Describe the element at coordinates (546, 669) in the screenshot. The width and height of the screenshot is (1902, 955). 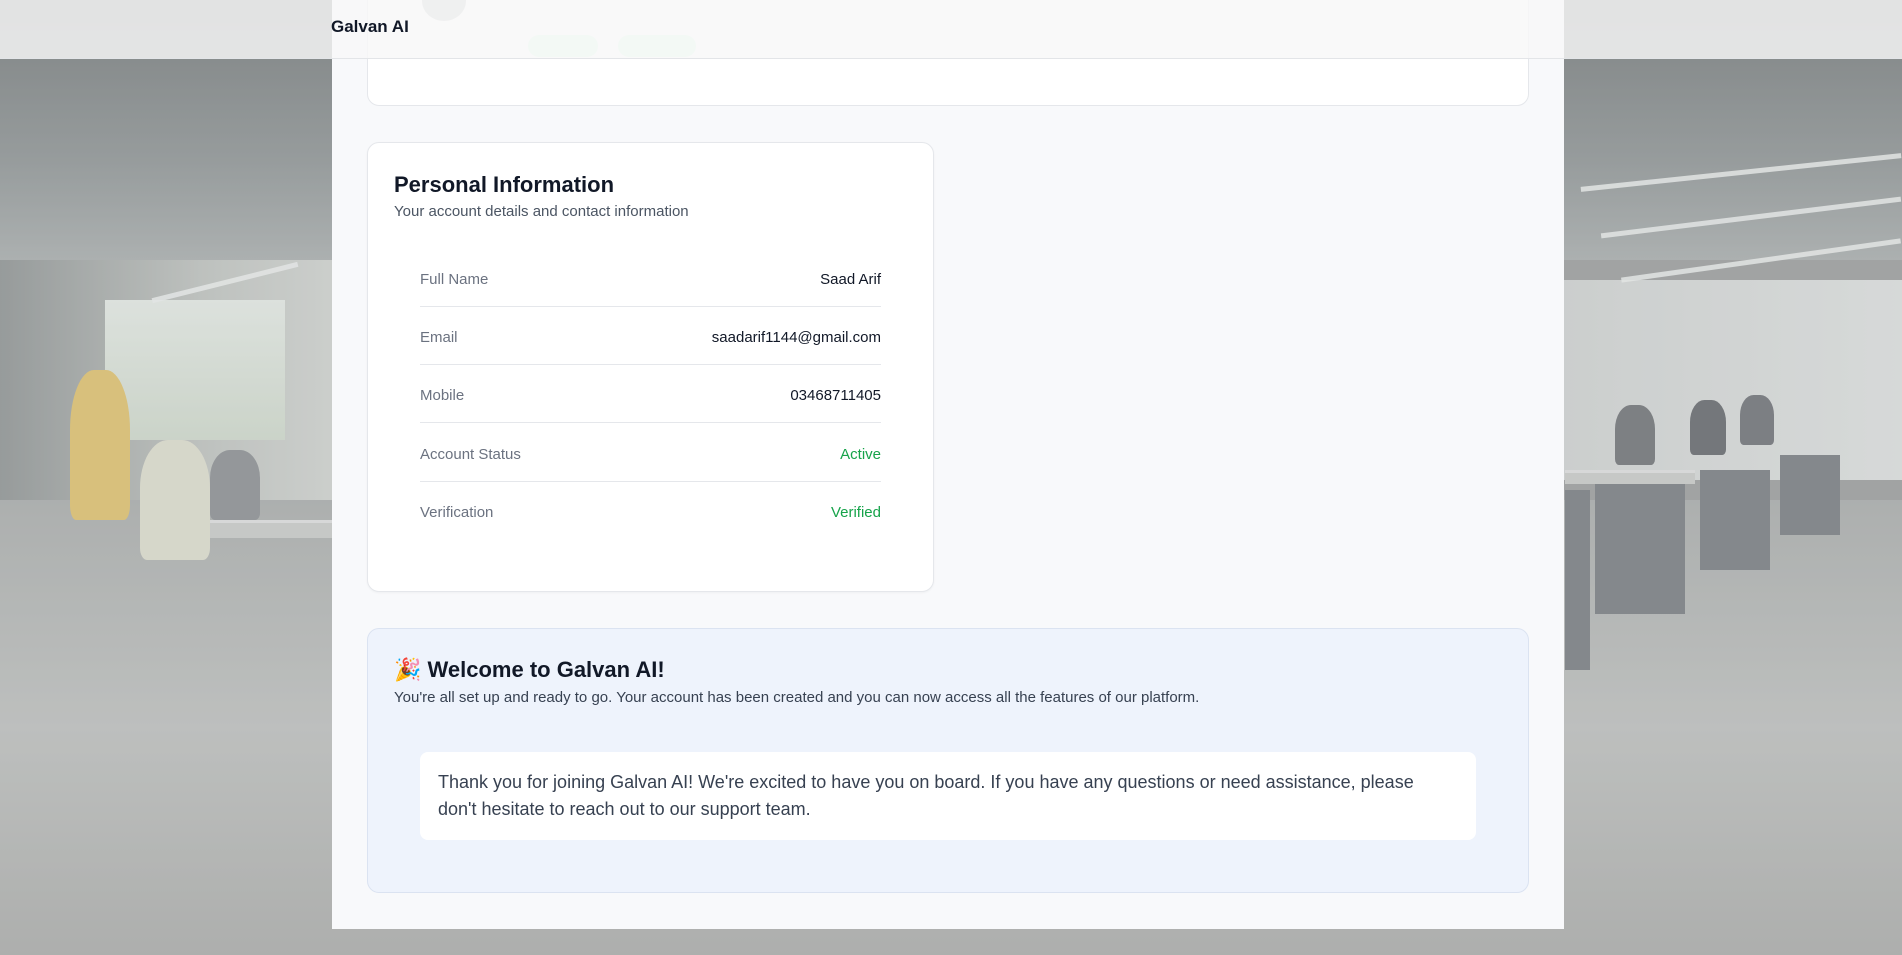
I see `welcome-title-text: Welcome to Galvan AI!` at that location.